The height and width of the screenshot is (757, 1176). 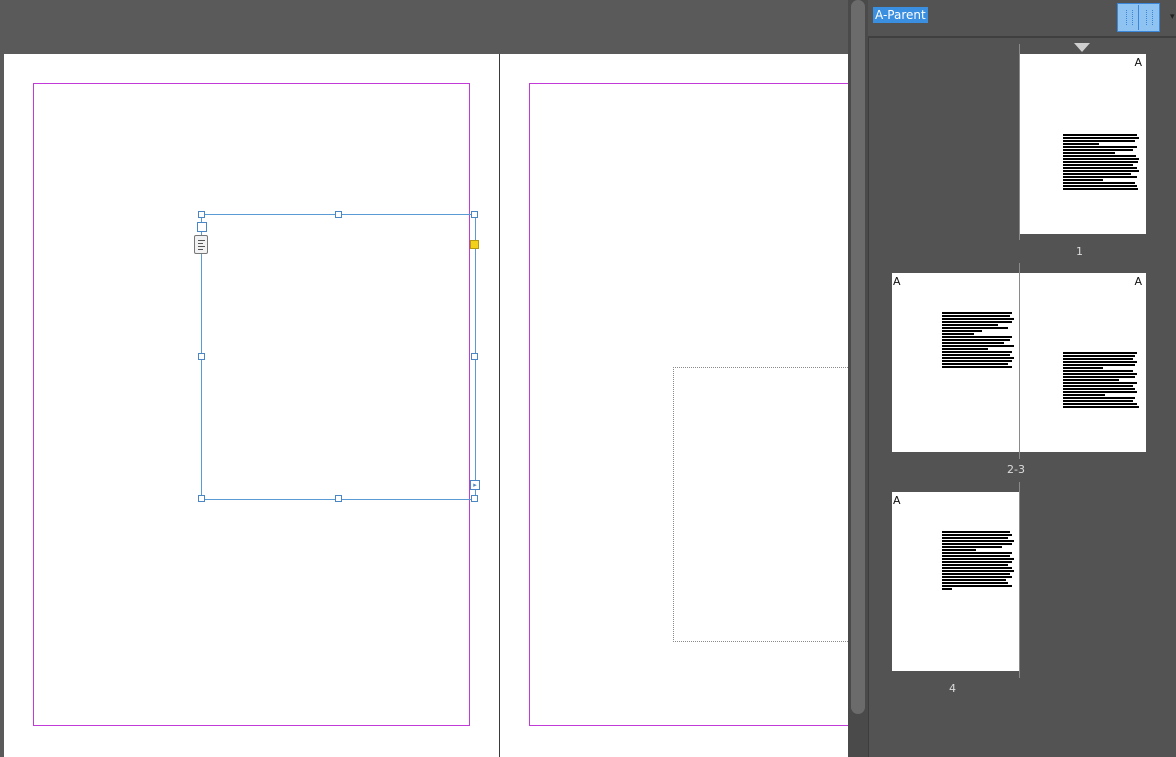 I want to click on overflow-arrow-icon: ▸, so click(x=475, y=485).